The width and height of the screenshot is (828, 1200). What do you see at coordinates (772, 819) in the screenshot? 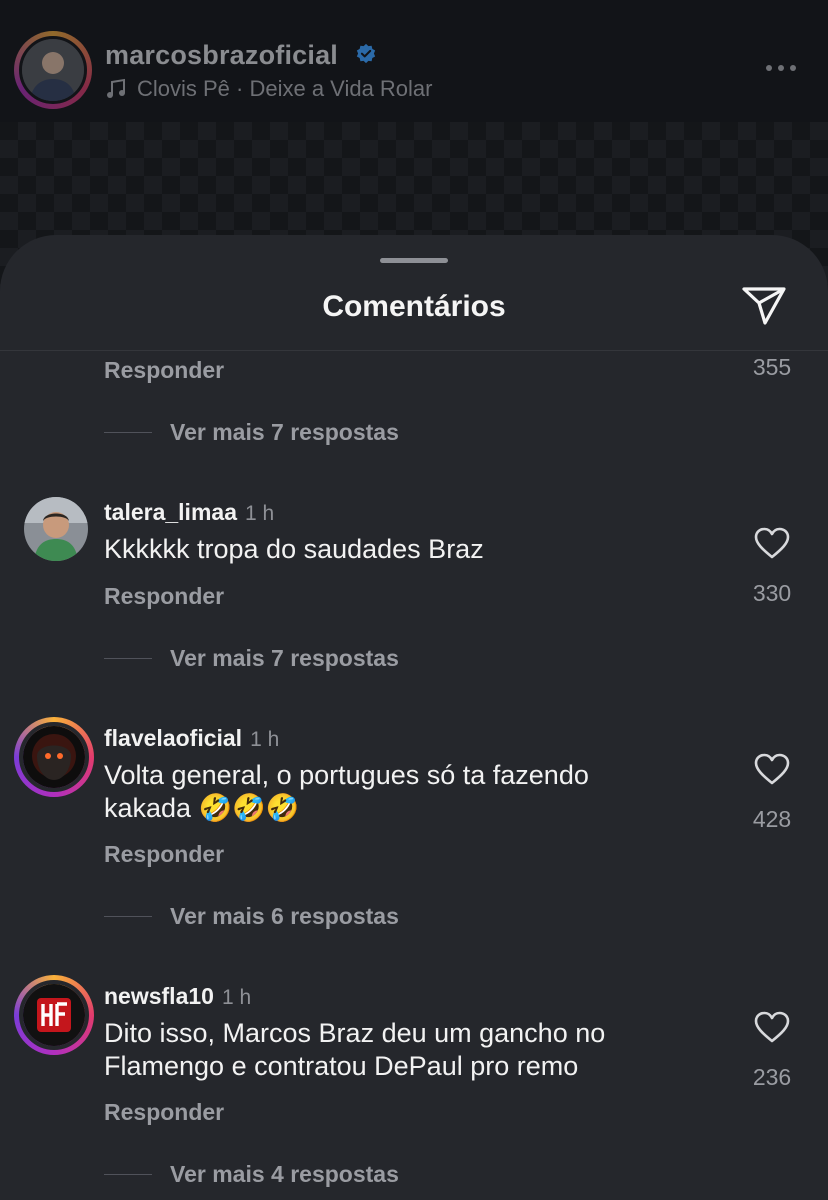
I see `like-count: 428` at bounding box center [772, 819].